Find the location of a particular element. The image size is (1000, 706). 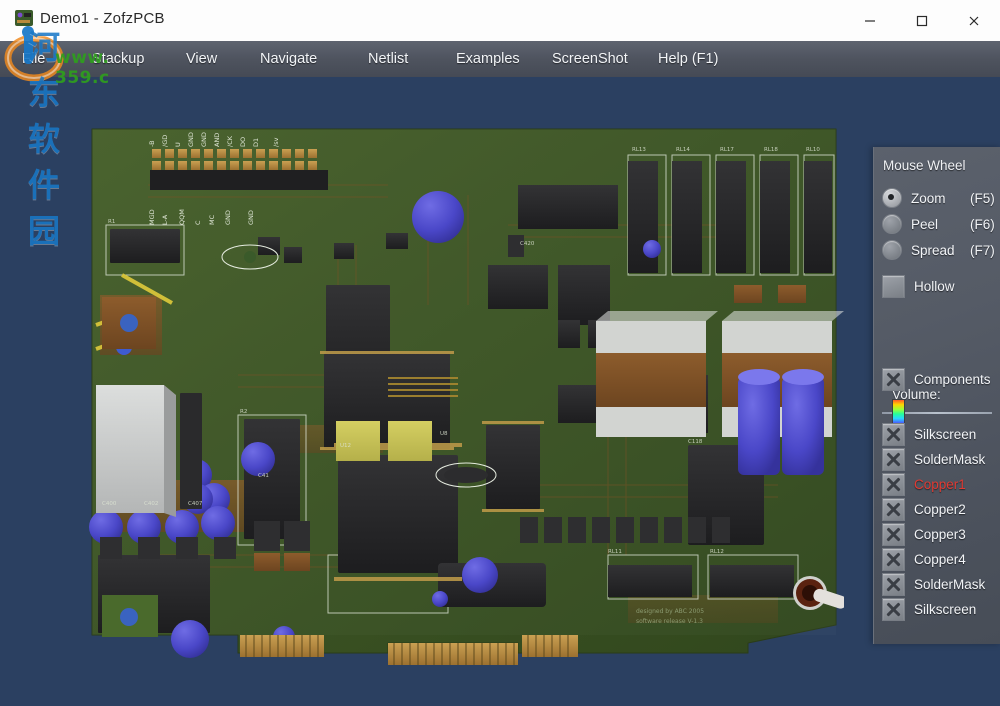

svg-text: C41 is located at coordinates (263, 476).